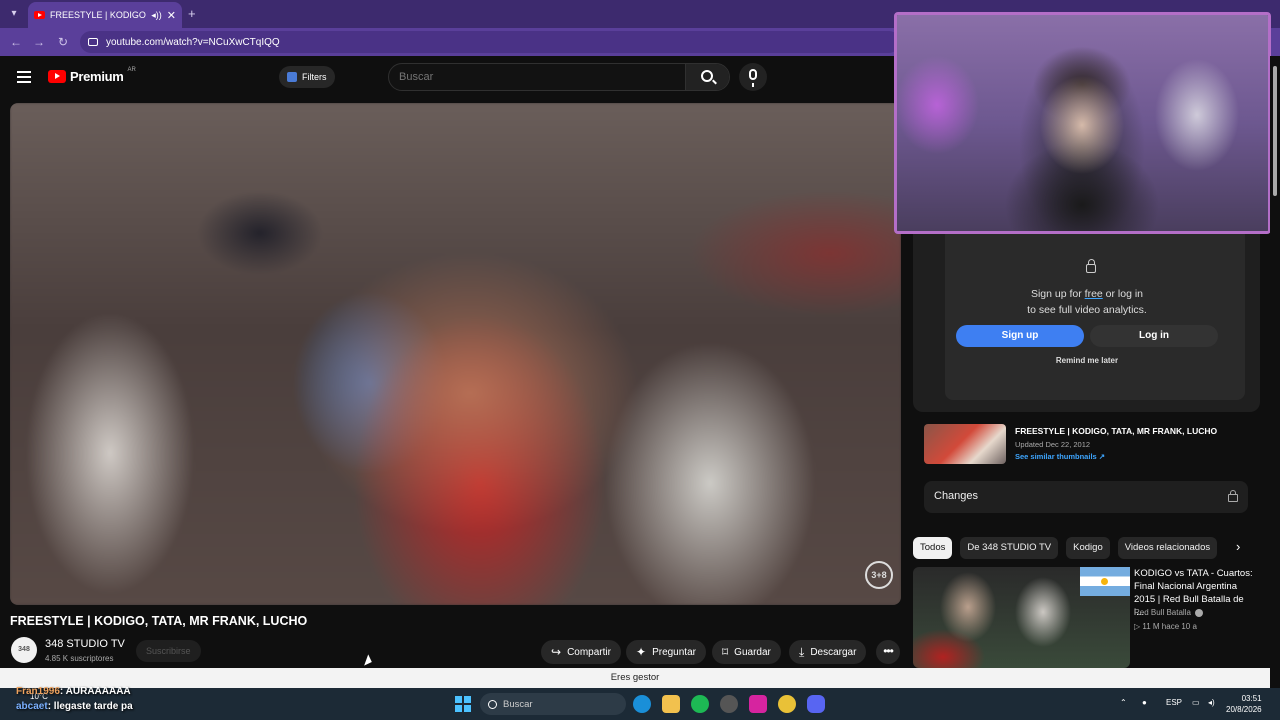  I want to click on share-label: Compartir, so click(589, 652).